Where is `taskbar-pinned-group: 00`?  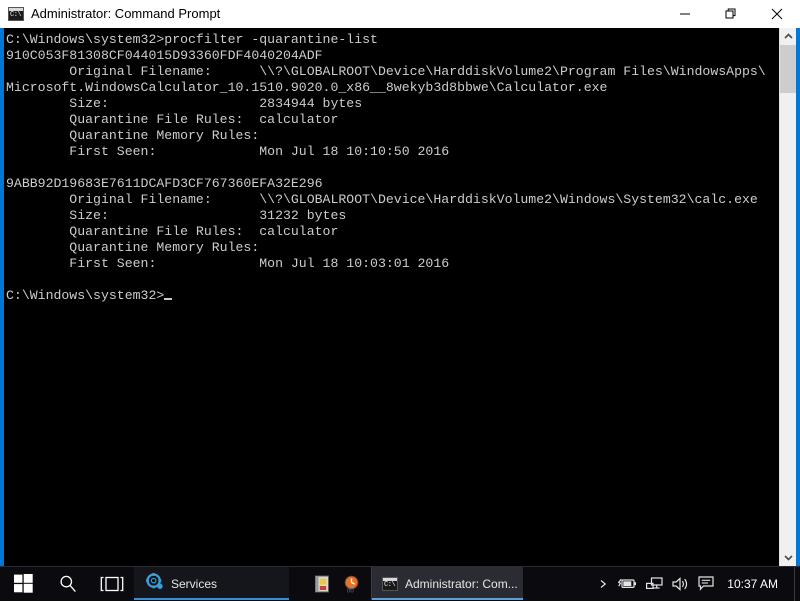 taskbar-pinned-group: 00 is located at coordinates (330, 583).